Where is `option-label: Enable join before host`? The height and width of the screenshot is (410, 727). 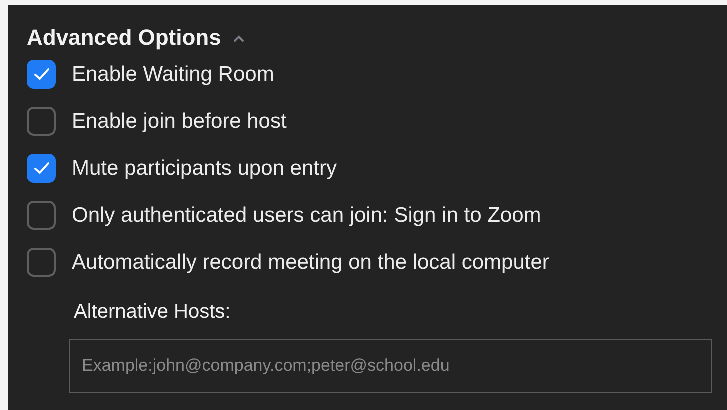 option-label: Enable join before host is located at coordinates (179, 121).